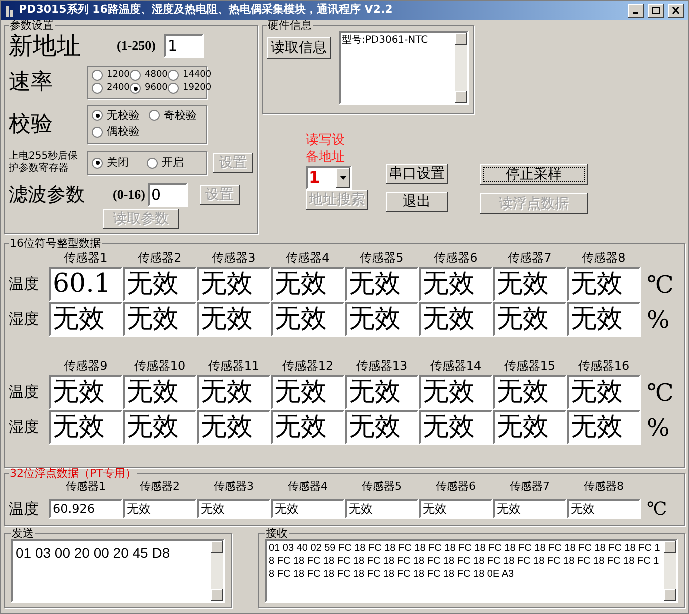  Describe the element at coordinates (45, 46) in the screenshot. I see `address-label: 新地址` at that location.